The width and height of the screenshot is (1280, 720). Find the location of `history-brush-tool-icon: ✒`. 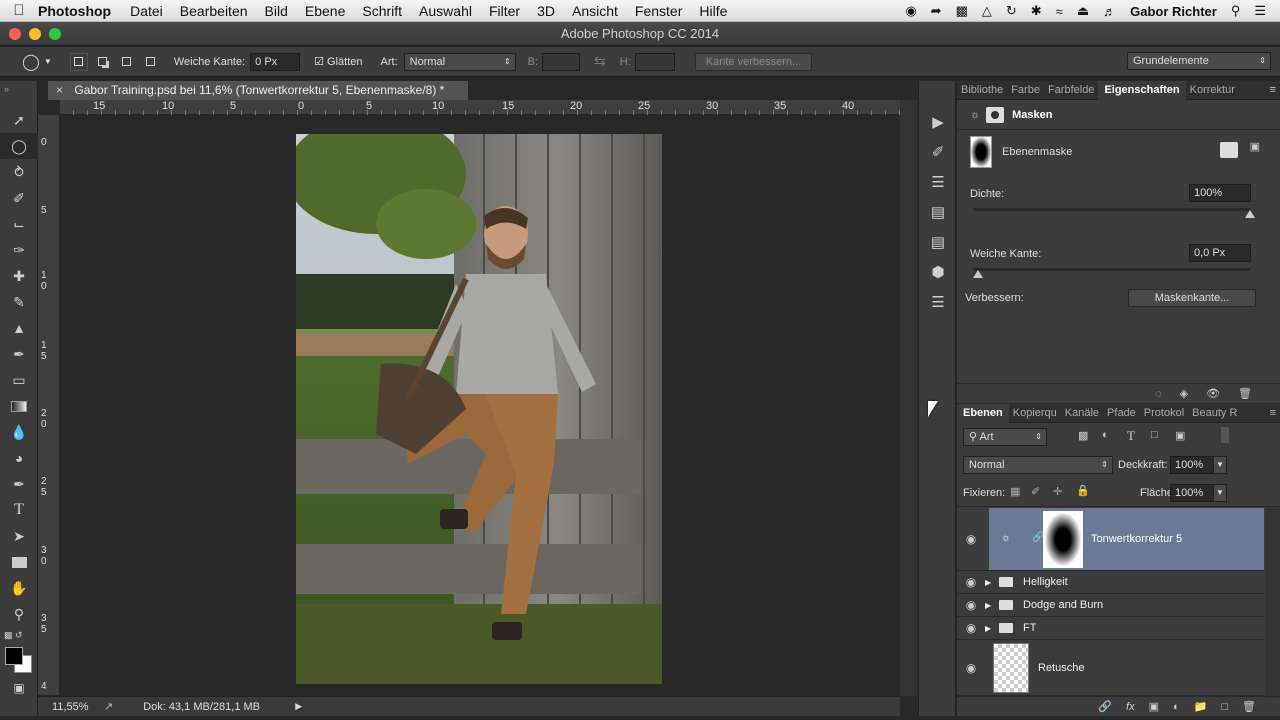

history-brush-tool-icon: ✒ is located at coordinates (19, 354).